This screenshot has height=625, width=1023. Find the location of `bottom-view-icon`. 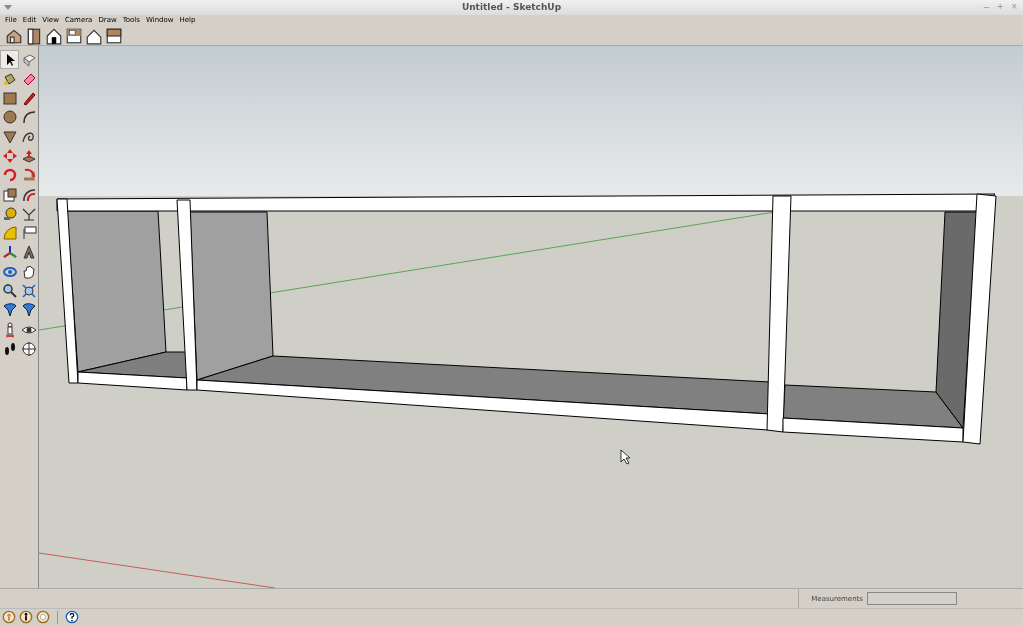

bottom-view-icon is located at coordinates (114, 35).